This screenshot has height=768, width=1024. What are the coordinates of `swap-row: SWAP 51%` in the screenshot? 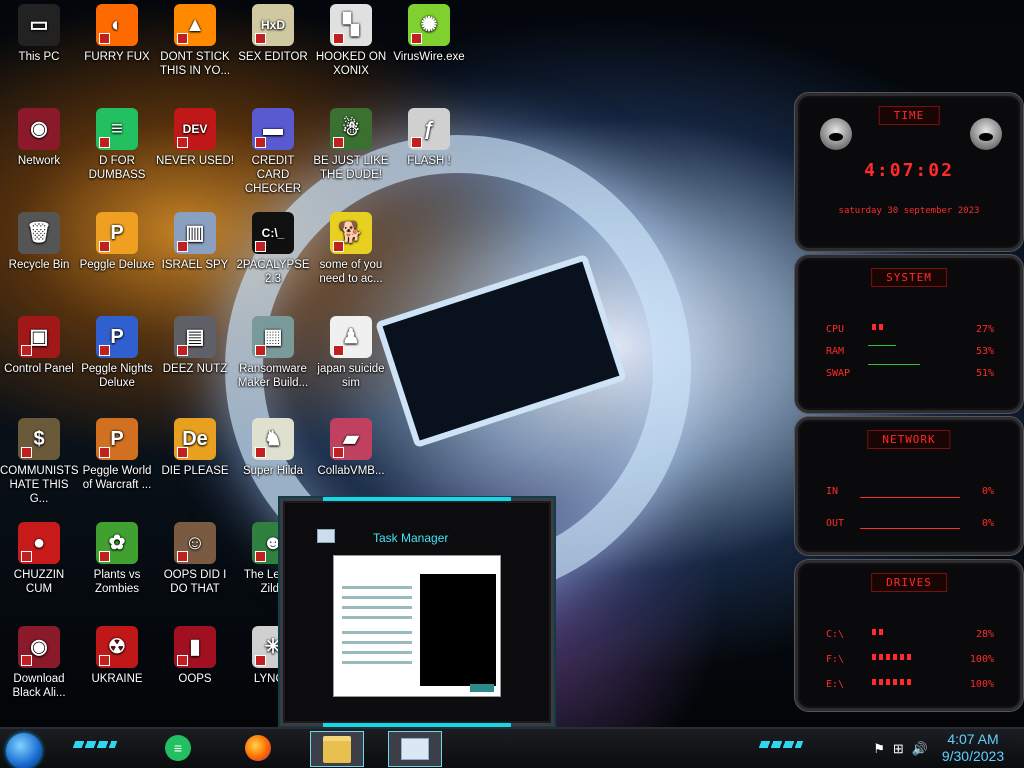 It's located at (910, 373).